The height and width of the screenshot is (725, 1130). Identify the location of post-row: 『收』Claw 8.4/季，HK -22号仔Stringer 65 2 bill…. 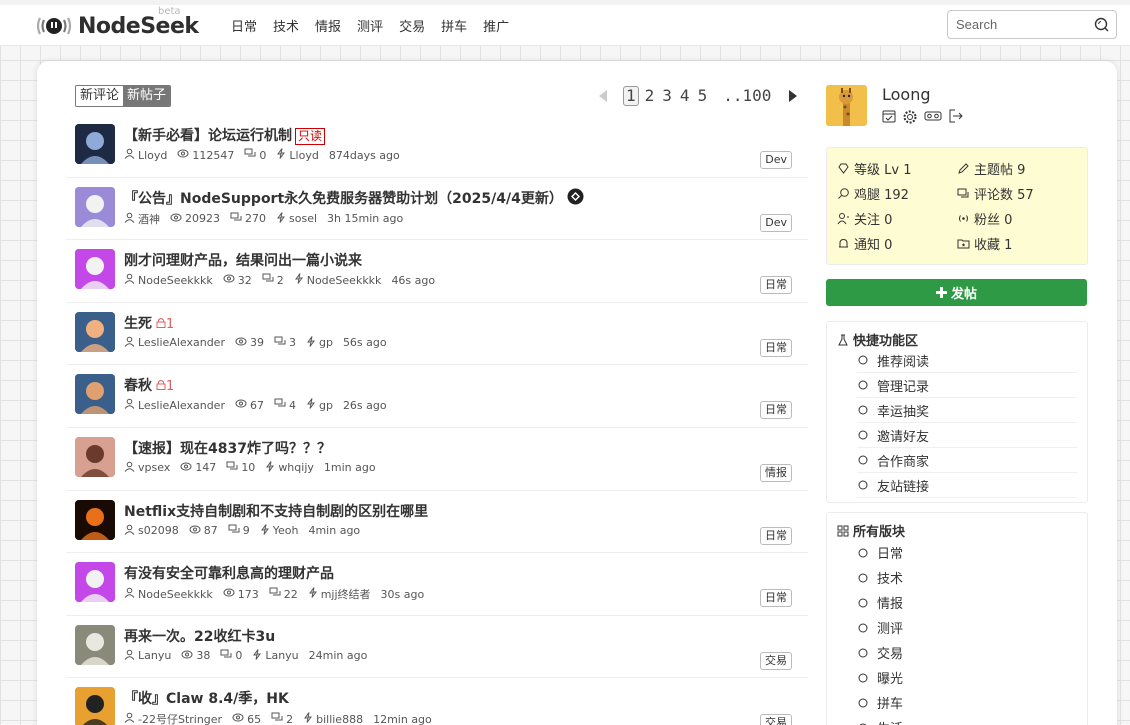
(437, 701).